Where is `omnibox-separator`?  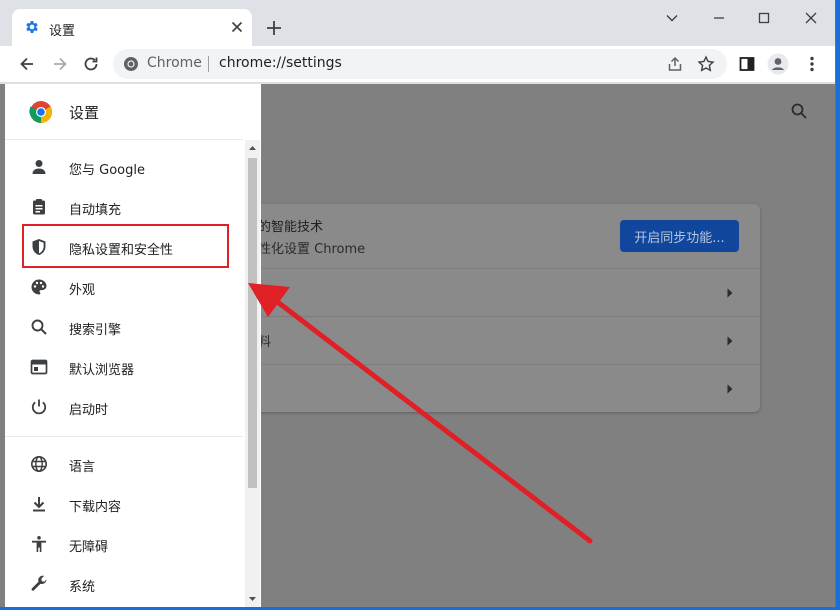
omnibox-separator is located at coordinates (208, 64).